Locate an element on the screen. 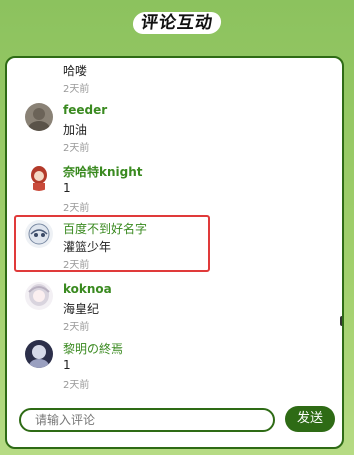 Image resolution: width=354 pixels, height=455 pixels. comment-item: koknoa 海皇纪 2天前 is located at coordinates (174, 309).